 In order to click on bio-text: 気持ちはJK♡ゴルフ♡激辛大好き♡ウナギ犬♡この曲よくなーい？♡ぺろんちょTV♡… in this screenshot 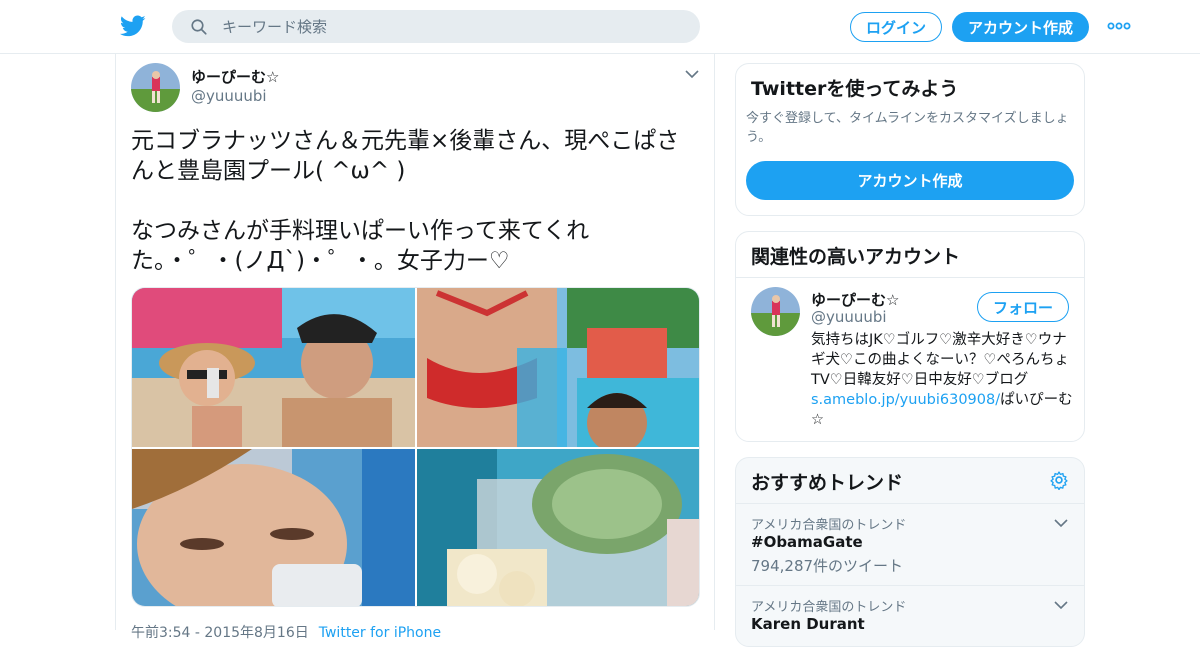, I will do `click(940, 360)`.